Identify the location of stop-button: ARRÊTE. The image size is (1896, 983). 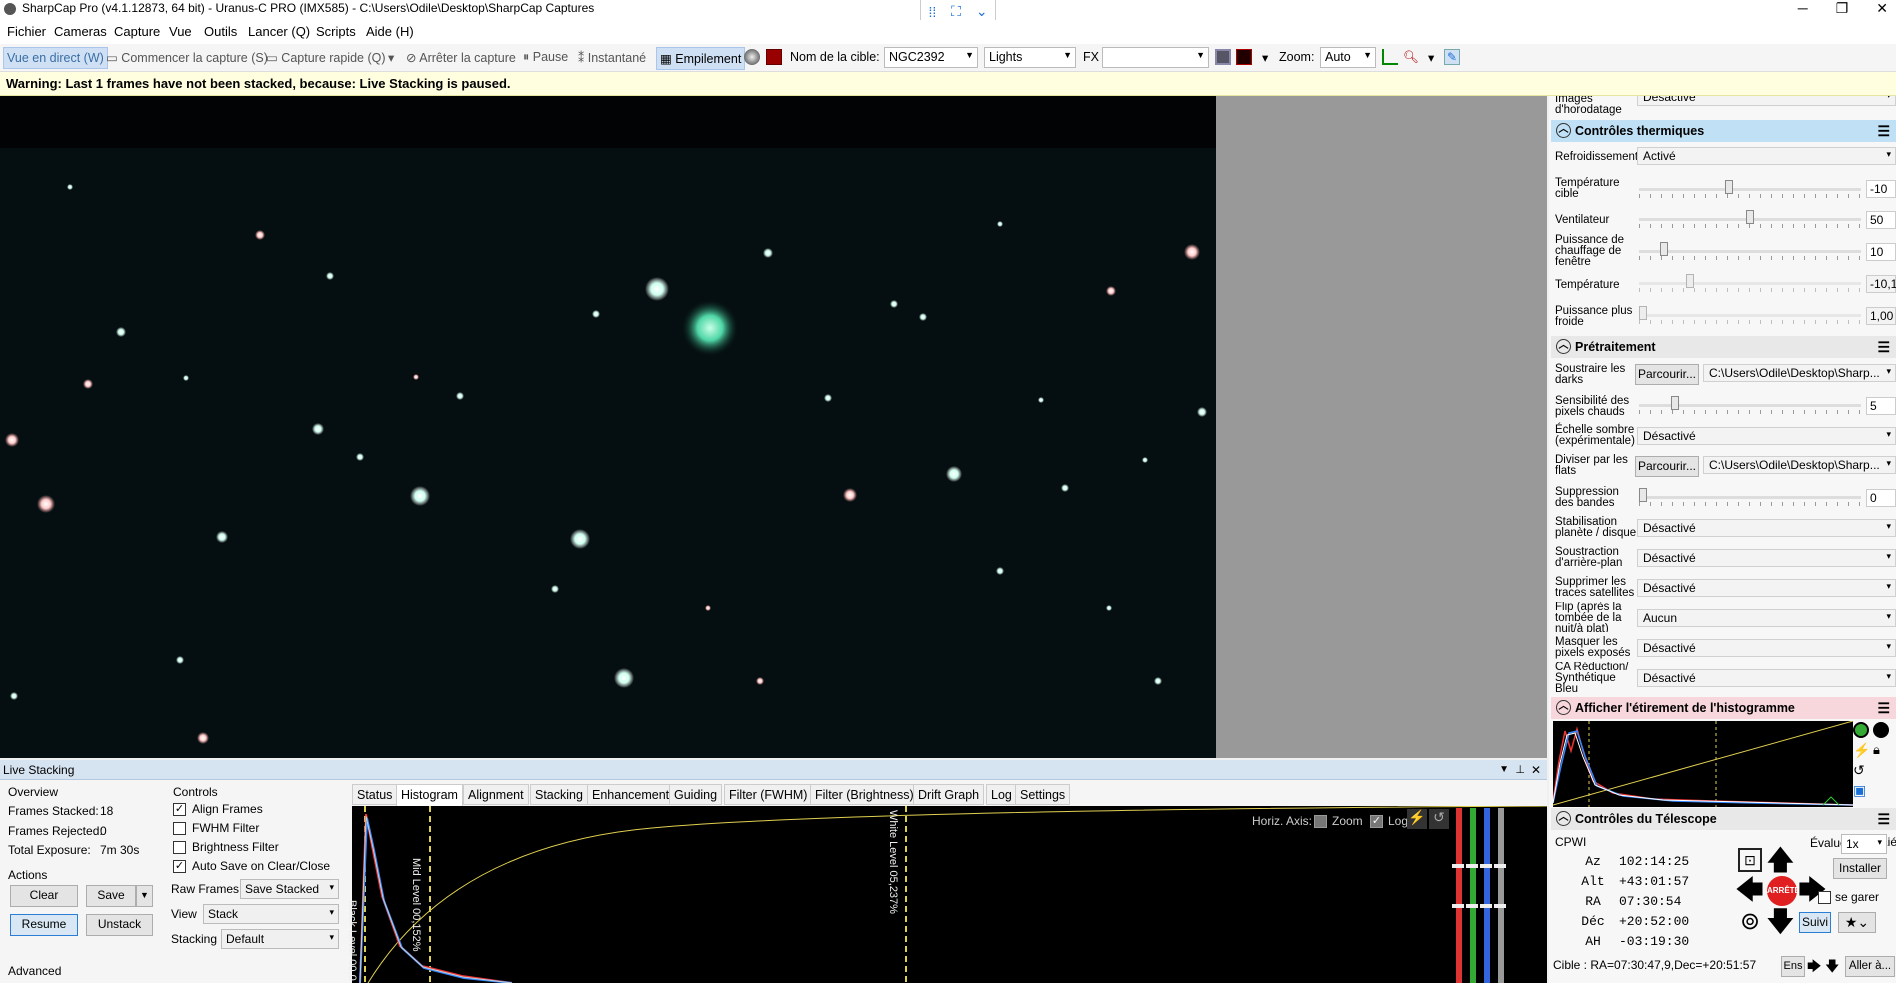
(1783, 891).